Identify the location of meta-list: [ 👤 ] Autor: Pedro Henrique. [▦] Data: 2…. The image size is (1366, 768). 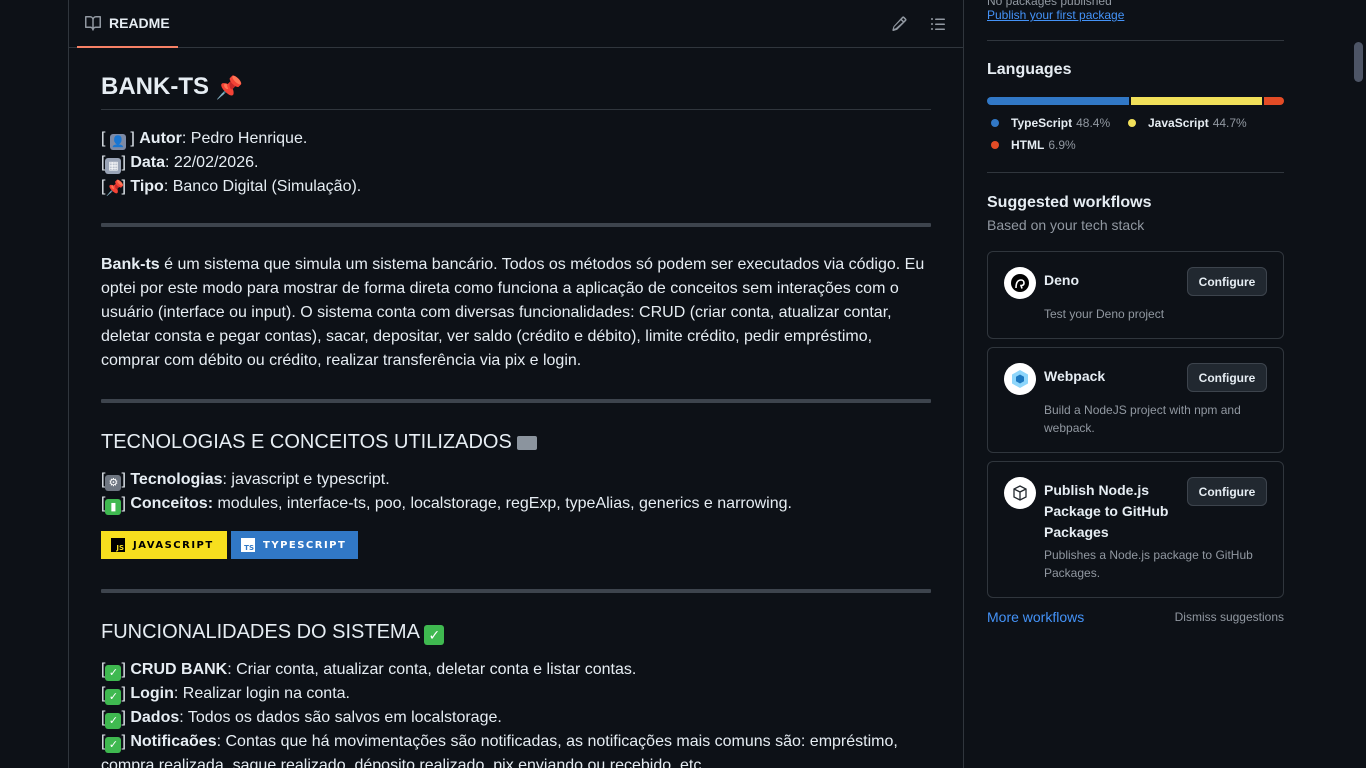
(516, 163).